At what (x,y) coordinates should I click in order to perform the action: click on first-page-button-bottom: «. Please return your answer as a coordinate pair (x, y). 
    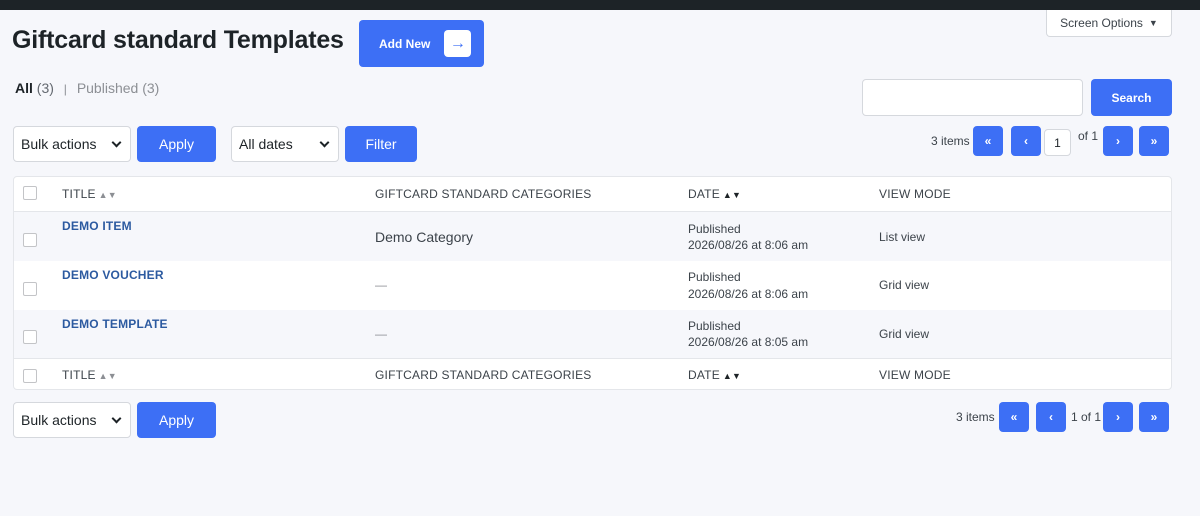
    Looking at the image, I should click on (1014, 417).